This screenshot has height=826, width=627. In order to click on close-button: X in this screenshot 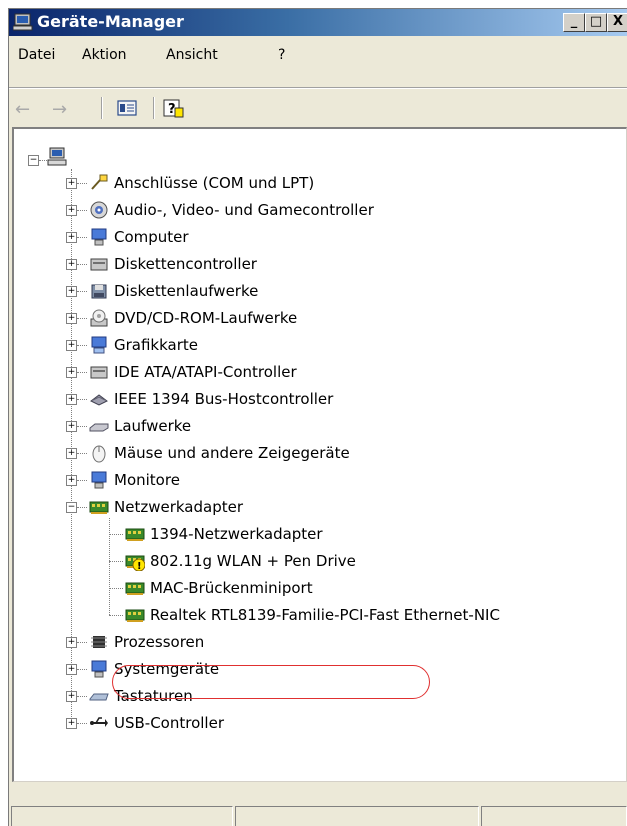, I will do `click(617, 22)`.